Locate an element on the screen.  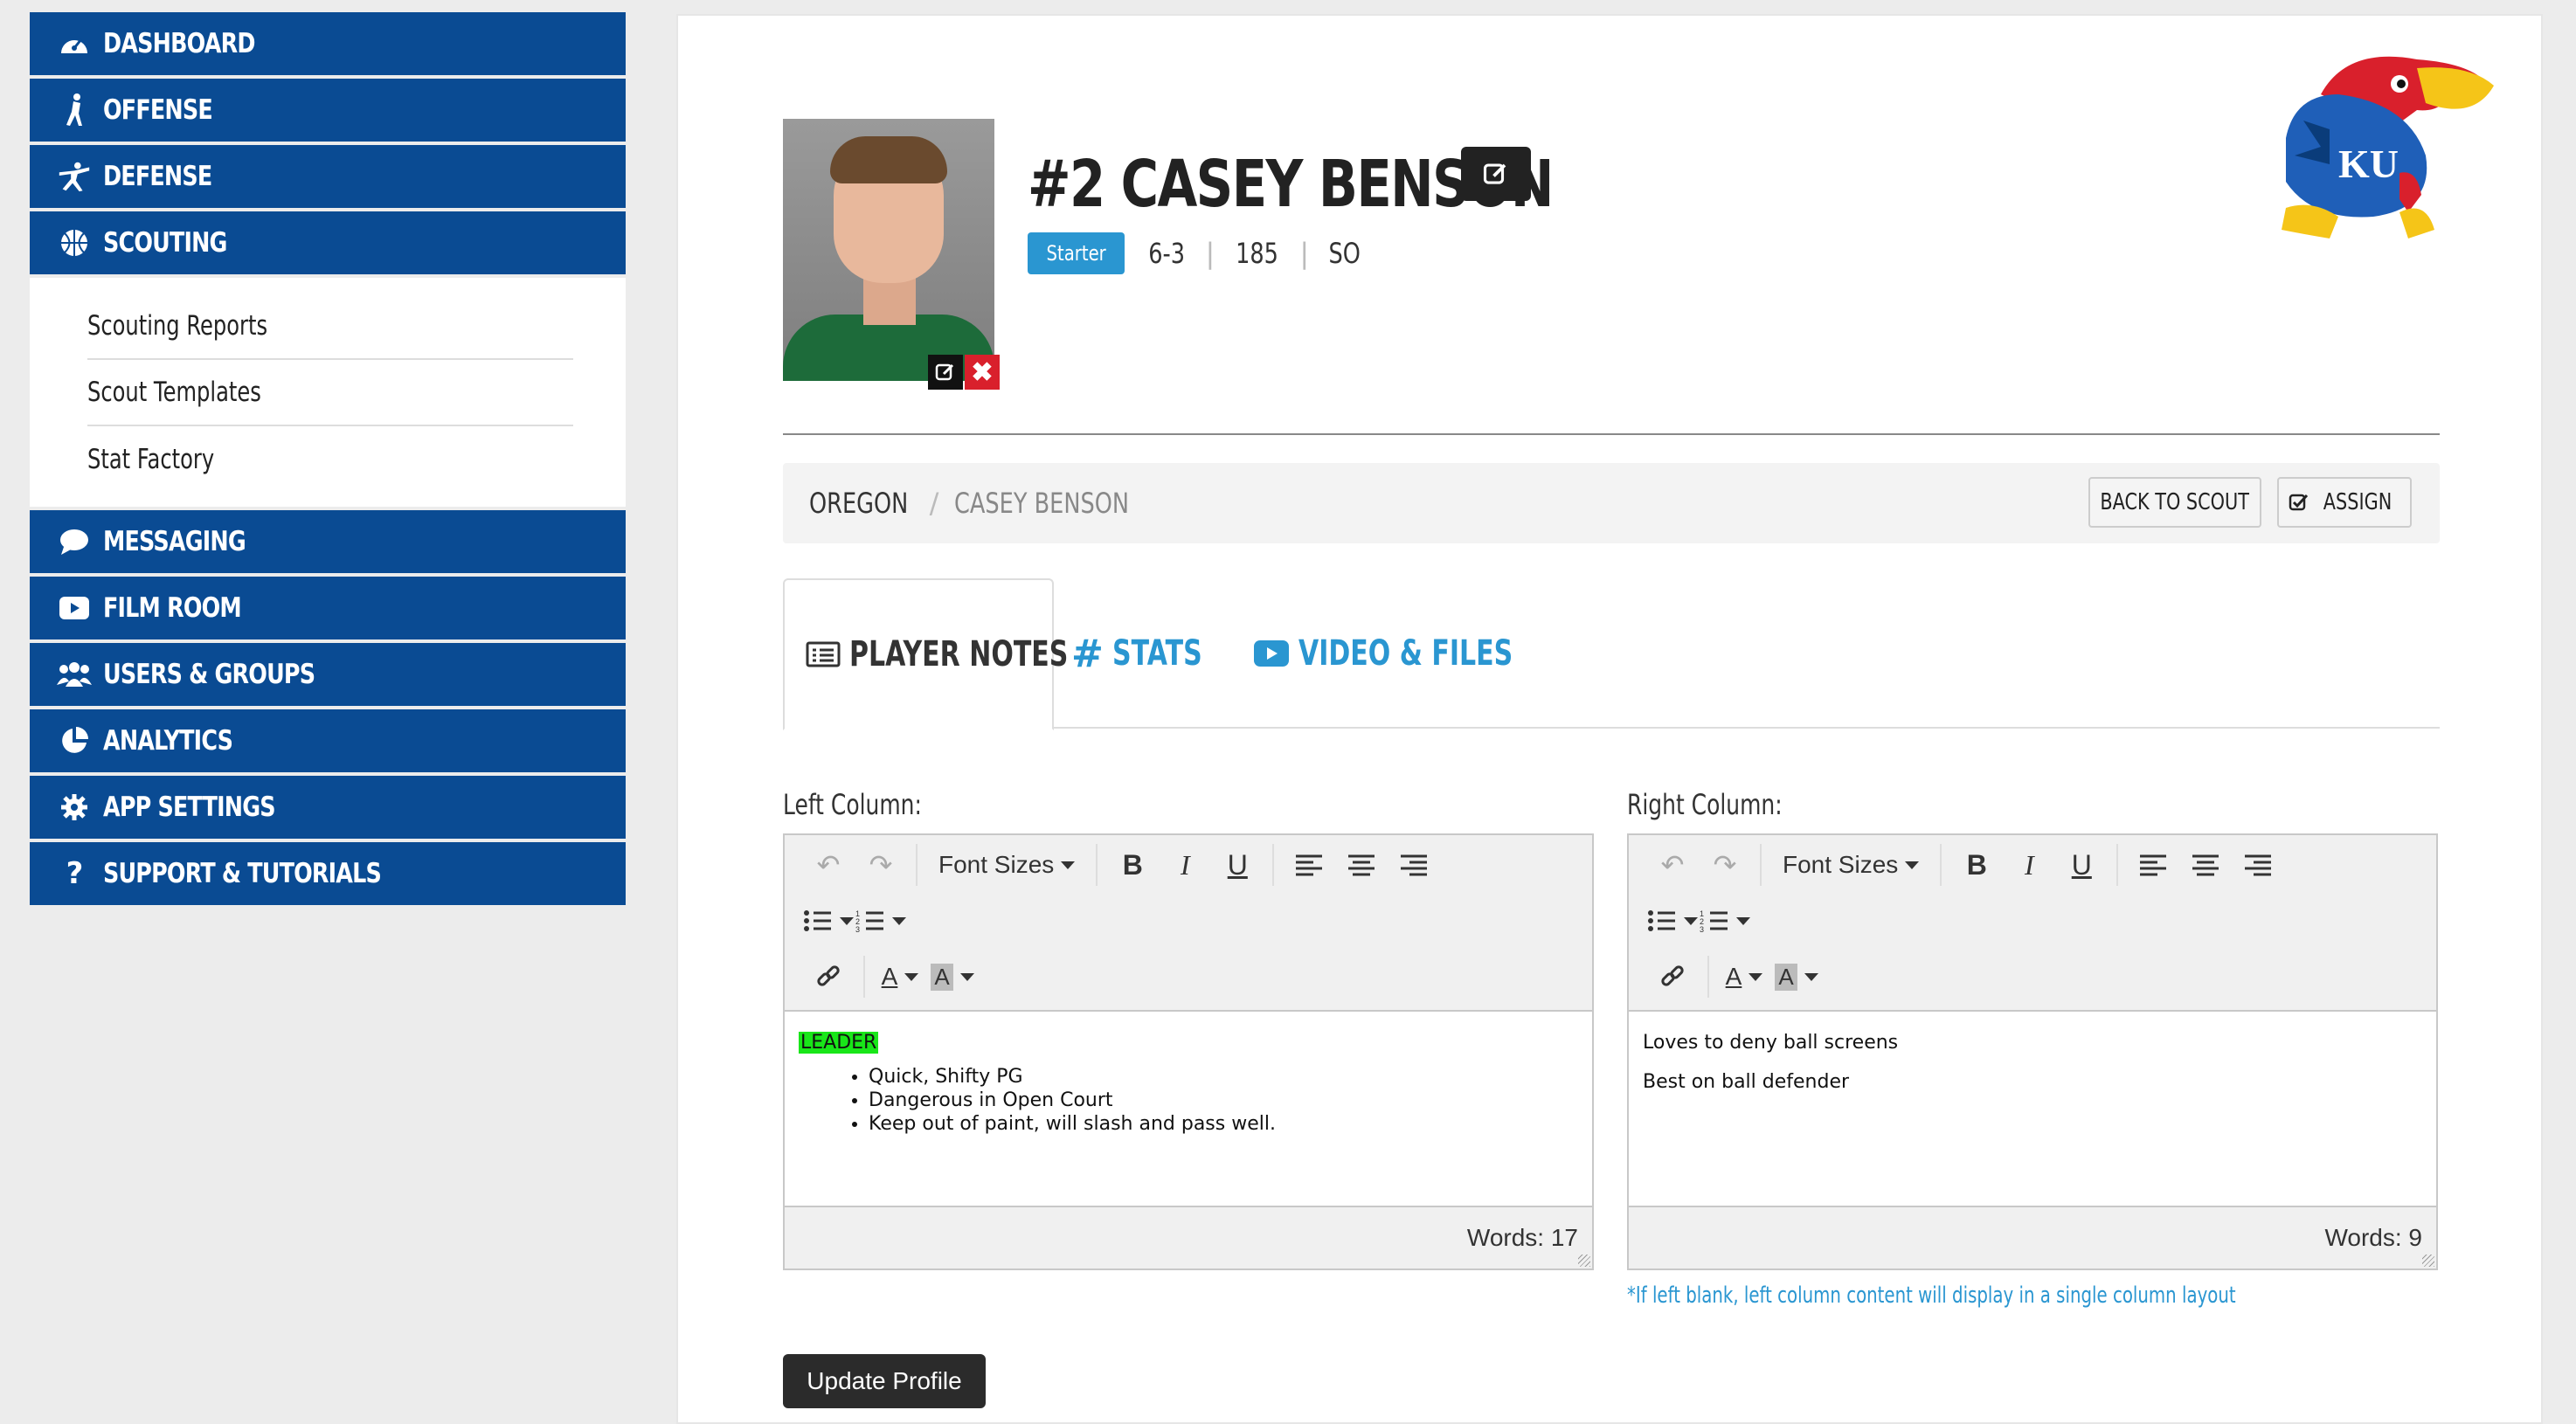
nav-film-room: FILM ROOM is located at coordinates (328, 608).